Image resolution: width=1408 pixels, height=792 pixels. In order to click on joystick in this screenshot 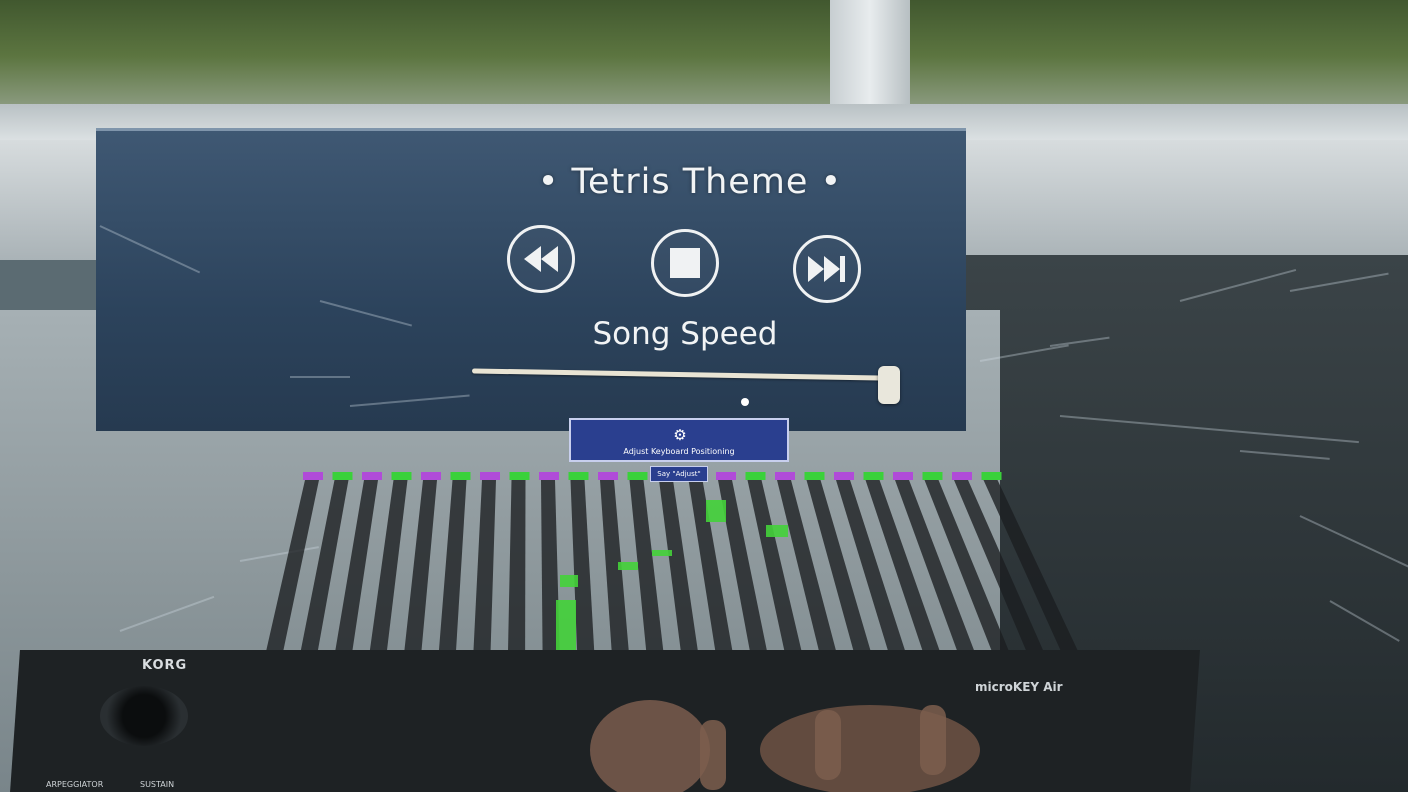, I will do `click(144, 716)`.